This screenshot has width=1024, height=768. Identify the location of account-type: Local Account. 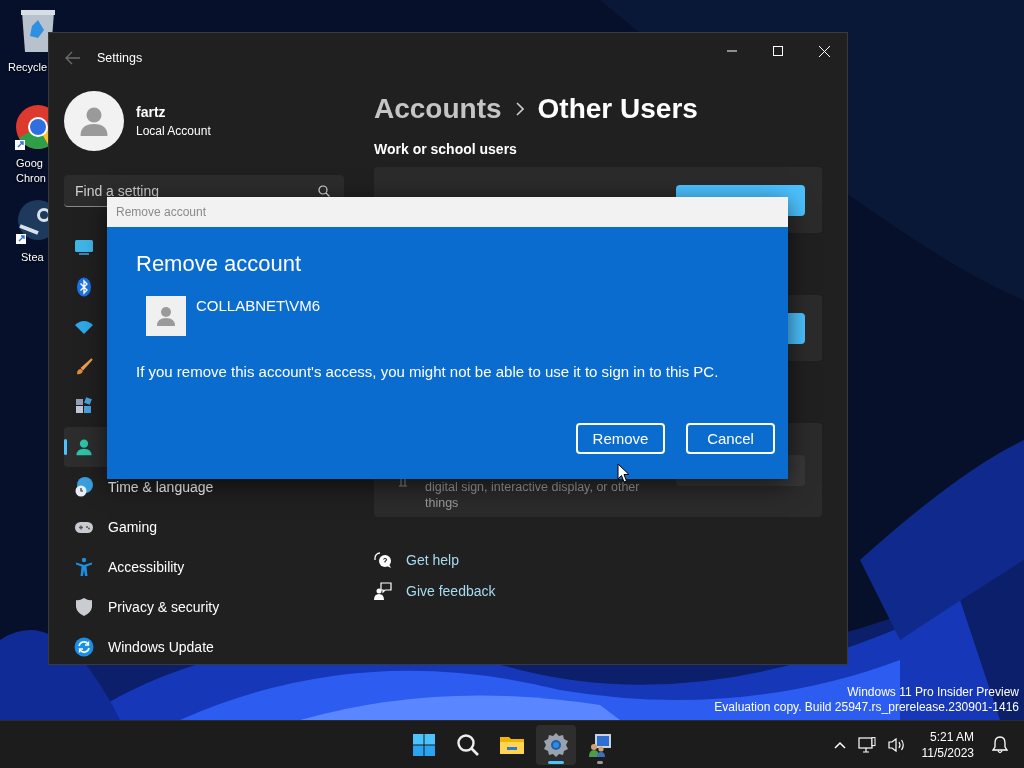
(173, 131).